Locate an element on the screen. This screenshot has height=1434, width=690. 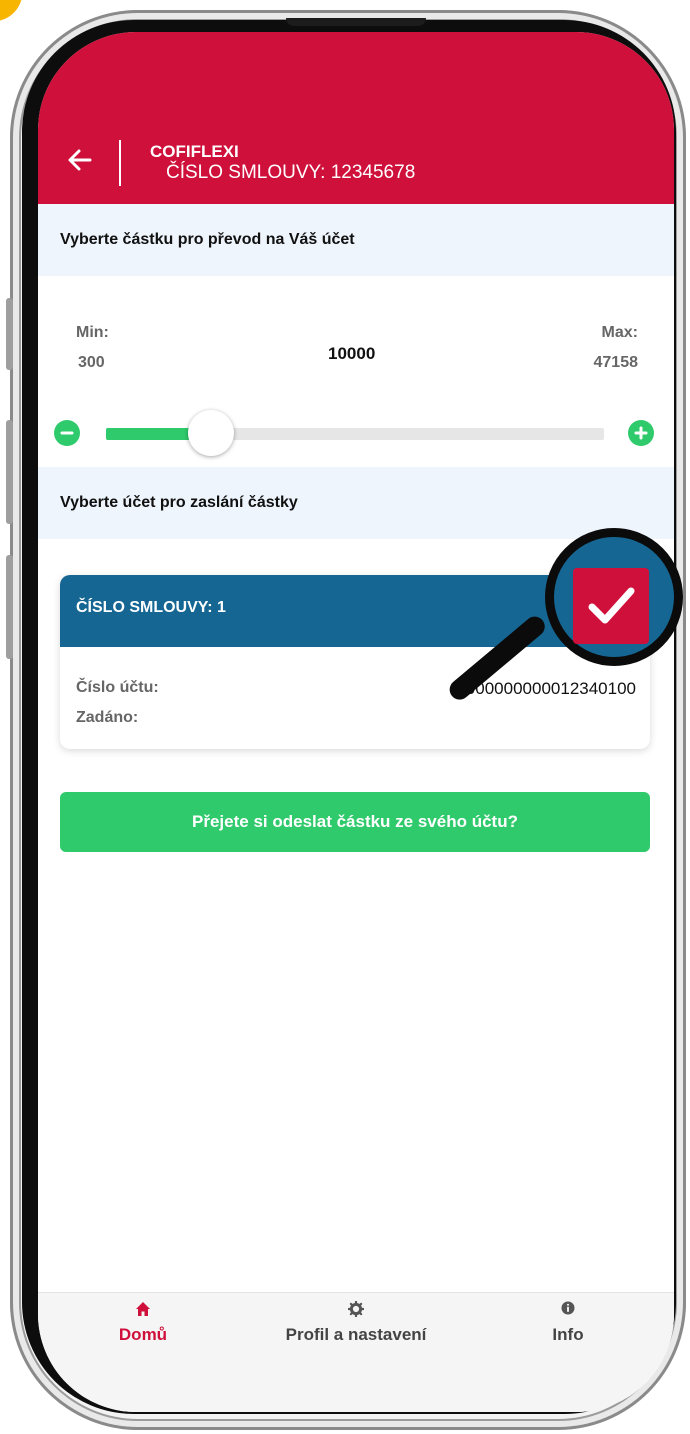
decrease-minus-icon is located at coordinates (67, 433).